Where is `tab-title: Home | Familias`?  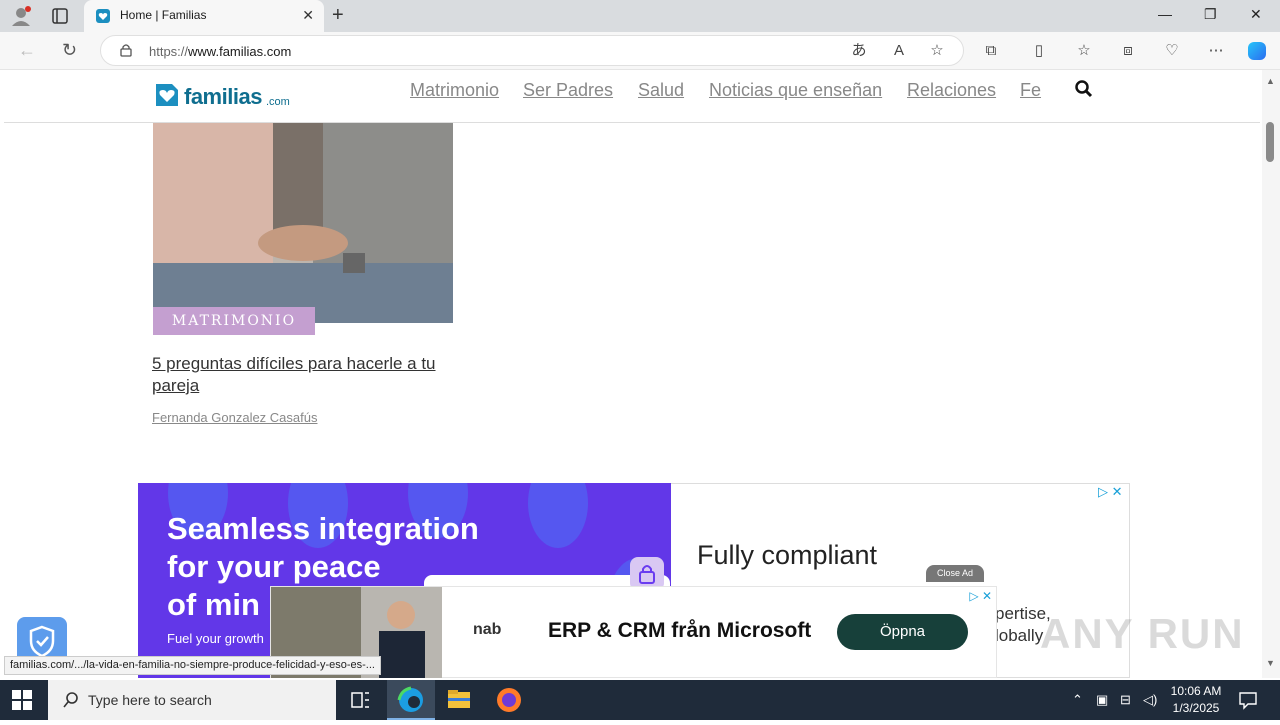
tab-title: Home | Familias is located at coordinates (163, 15).